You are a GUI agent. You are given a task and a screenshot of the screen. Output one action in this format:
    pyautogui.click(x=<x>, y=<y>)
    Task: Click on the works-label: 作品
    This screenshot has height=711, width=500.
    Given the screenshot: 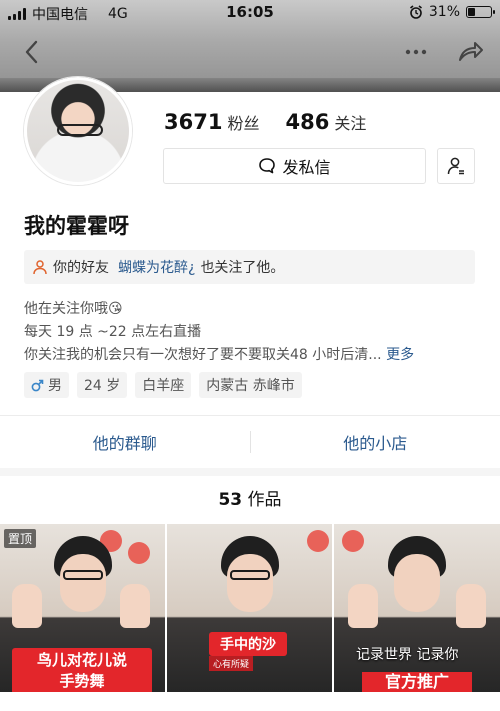 What is the action you would take?
    pyautogui.click(x=264, y=500)
    